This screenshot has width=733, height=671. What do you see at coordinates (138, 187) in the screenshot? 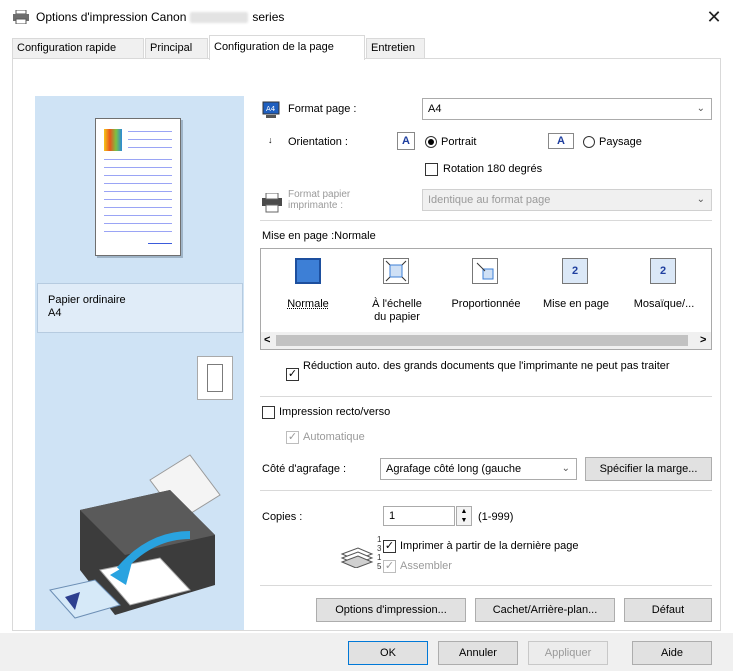
I see `page-preview-thumbnail` at bounding box center [138, 187].